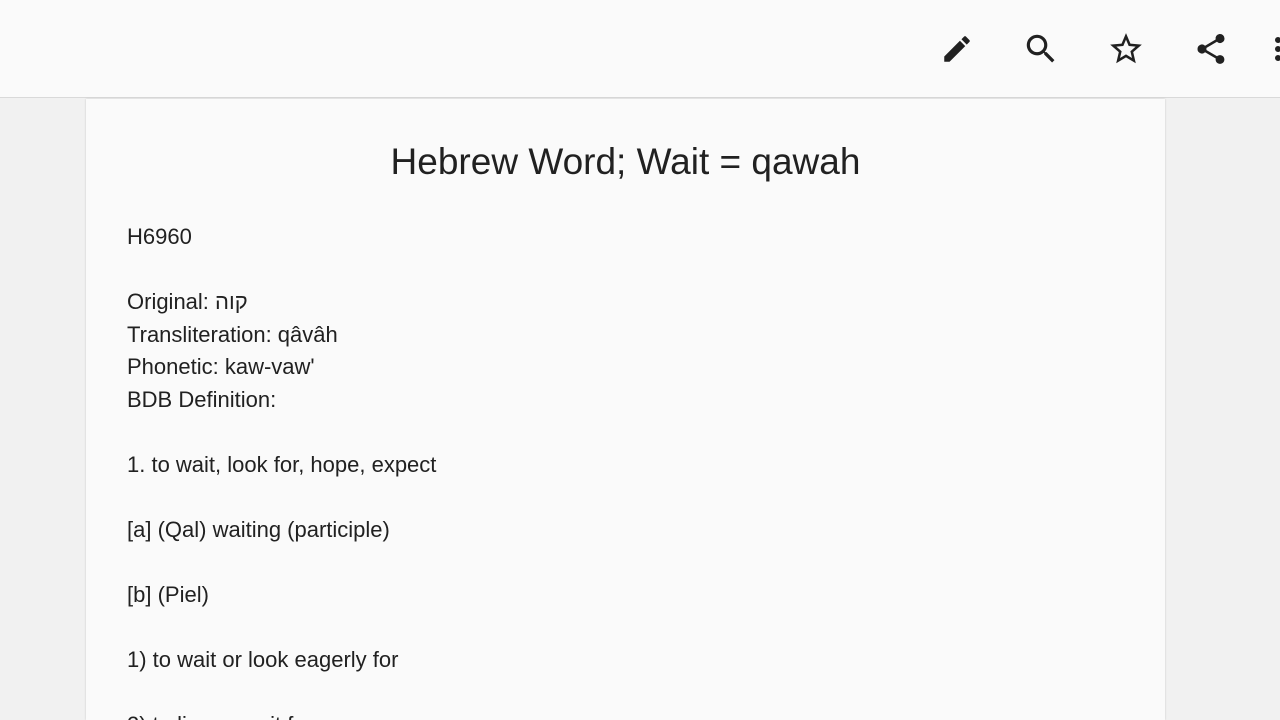  What do you see at coordinates (168, 594) in the screenshot?
I see `definition-b: [b] (Piel)` at bounding box center [168, 594].